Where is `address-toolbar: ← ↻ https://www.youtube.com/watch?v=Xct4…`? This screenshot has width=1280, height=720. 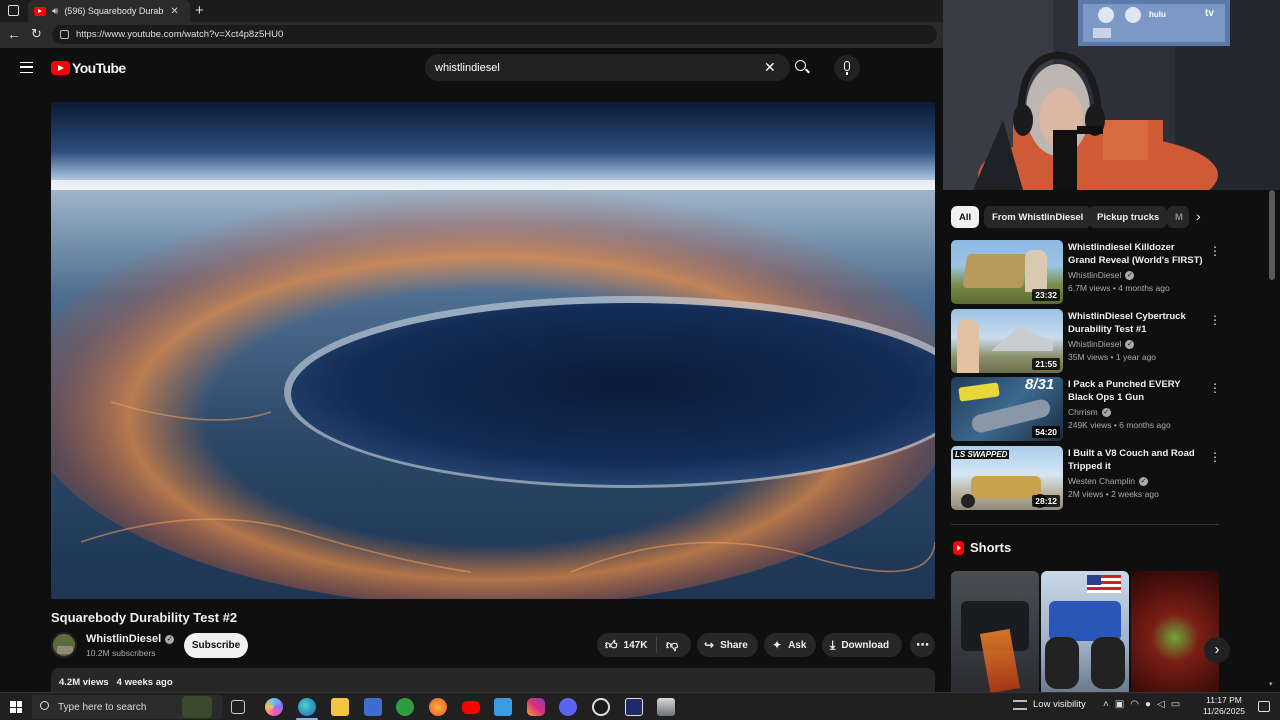
address-toolbar: ← ↻ https://www.youtube.com/watch?v=Xct4… is located at coordinates (471, 35).